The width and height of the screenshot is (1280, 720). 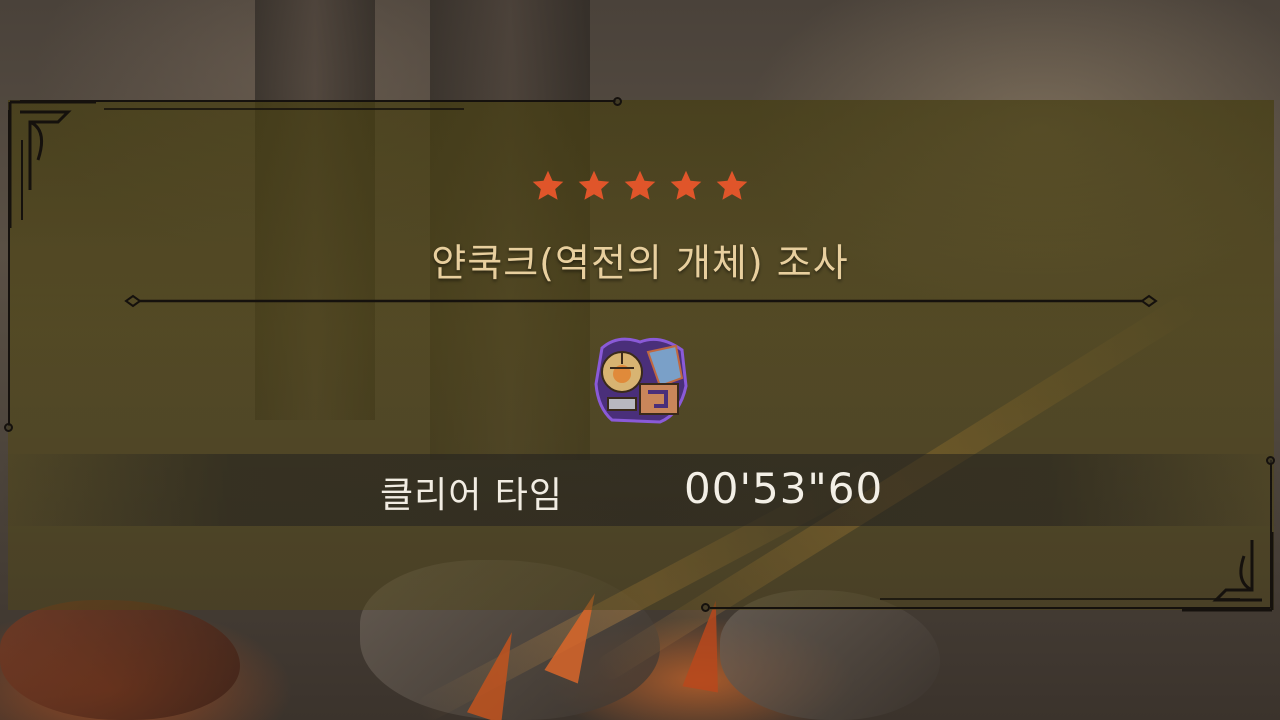 I want to click on frame-bottom-end-dot, so click(x=705, y=607).